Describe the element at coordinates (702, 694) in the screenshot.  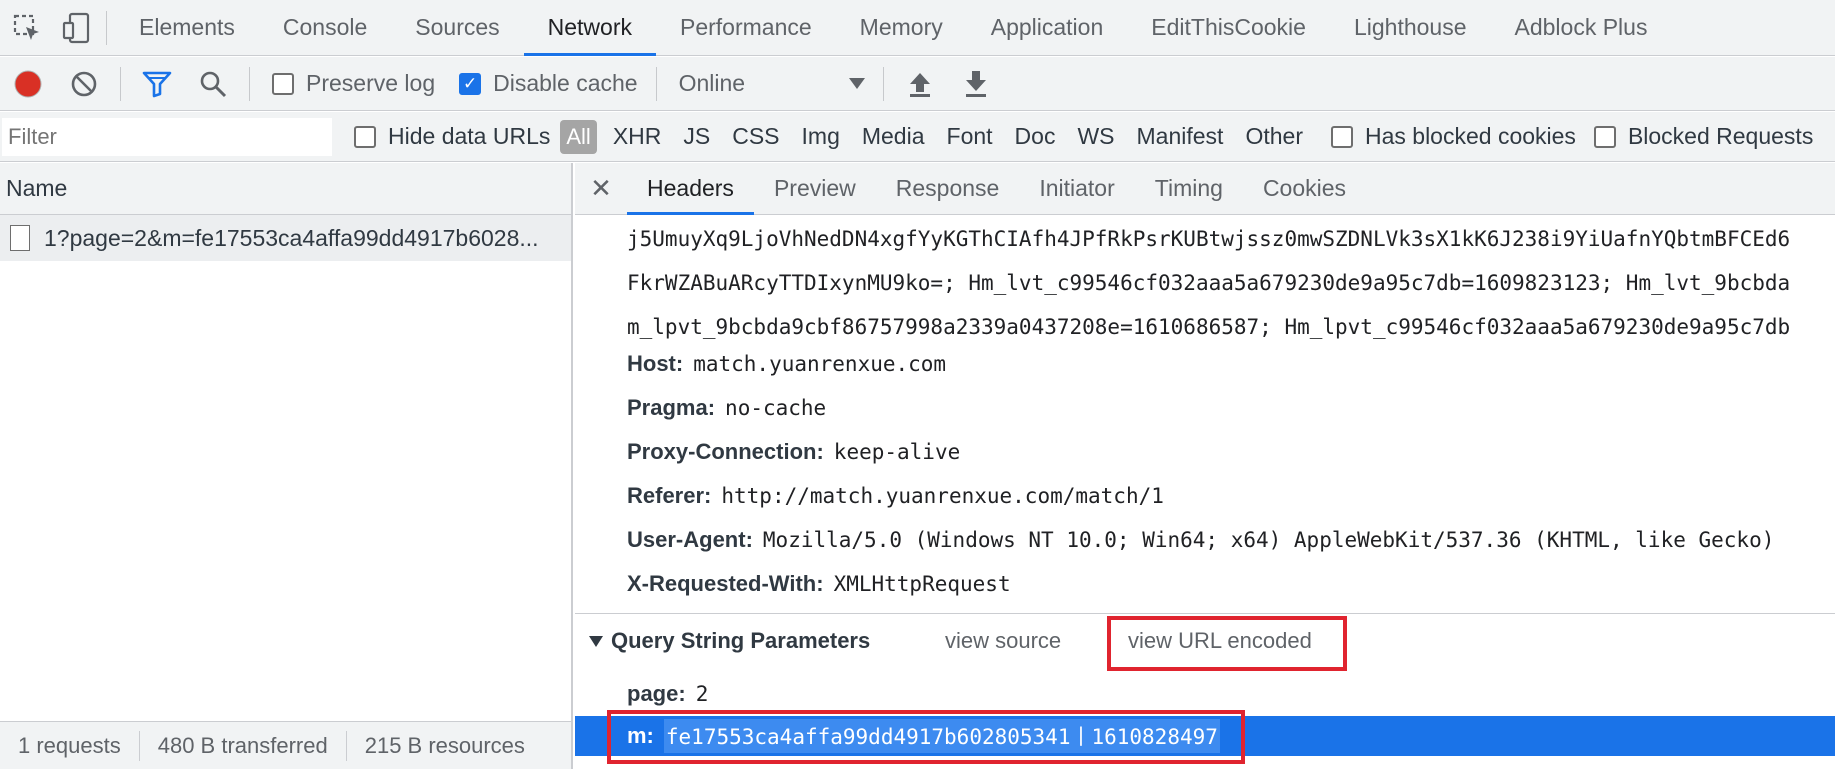
I see `param-value: 2` at that location.